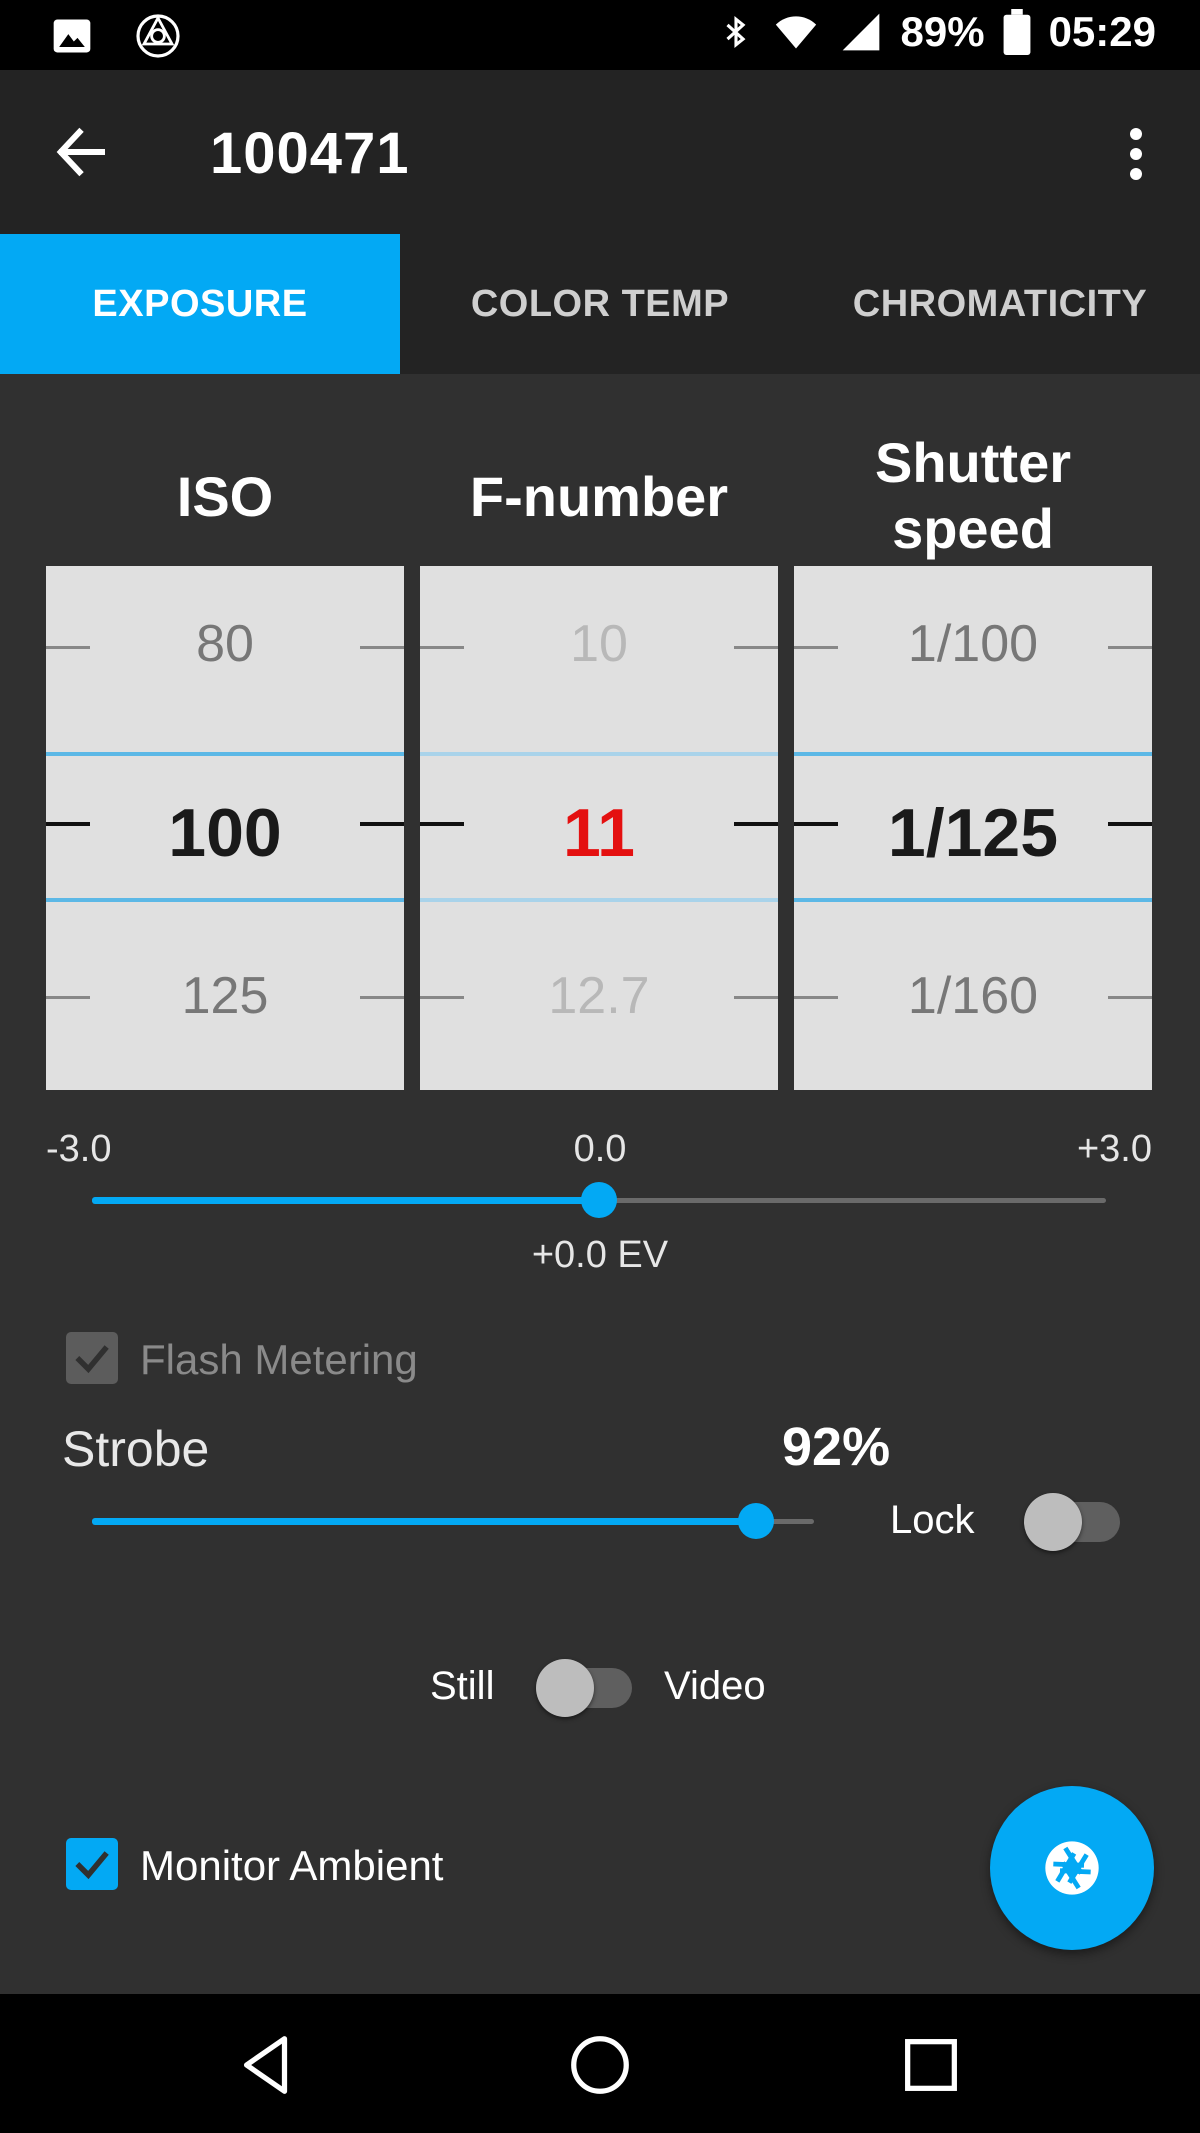 The image size is (1200, 2133). I want to click on page-title: 100471, so click(310, 153).